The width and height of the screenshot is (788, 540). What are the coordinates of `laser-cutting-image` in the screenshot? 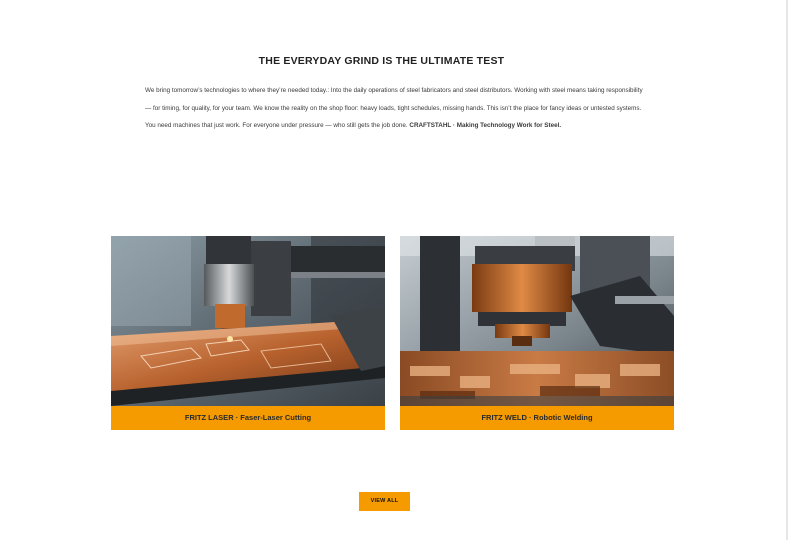 It's located at (248, 321).